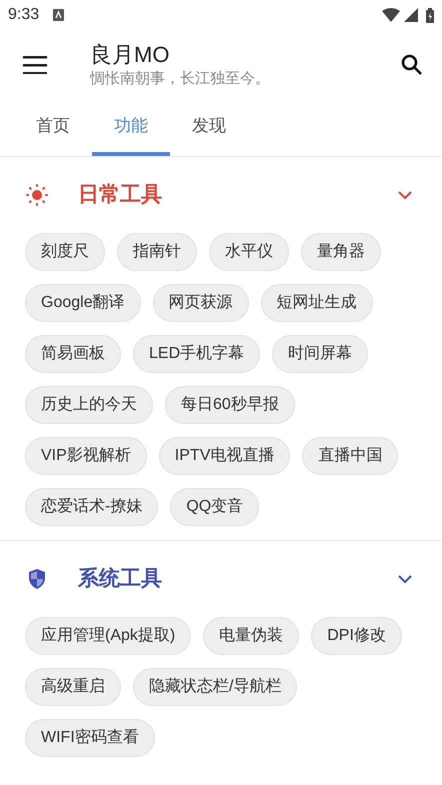  What do you see at coordinates (83, 303) in the screenshot?
I see `tool-chip: Google翻译` at bounding box center [83, 303].